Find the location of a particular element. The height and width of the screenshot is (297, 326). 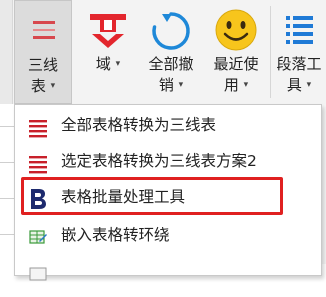

menu-item-convert-selected: 选定表格转换为三线表方案2 is located at coordinates (168, 161).